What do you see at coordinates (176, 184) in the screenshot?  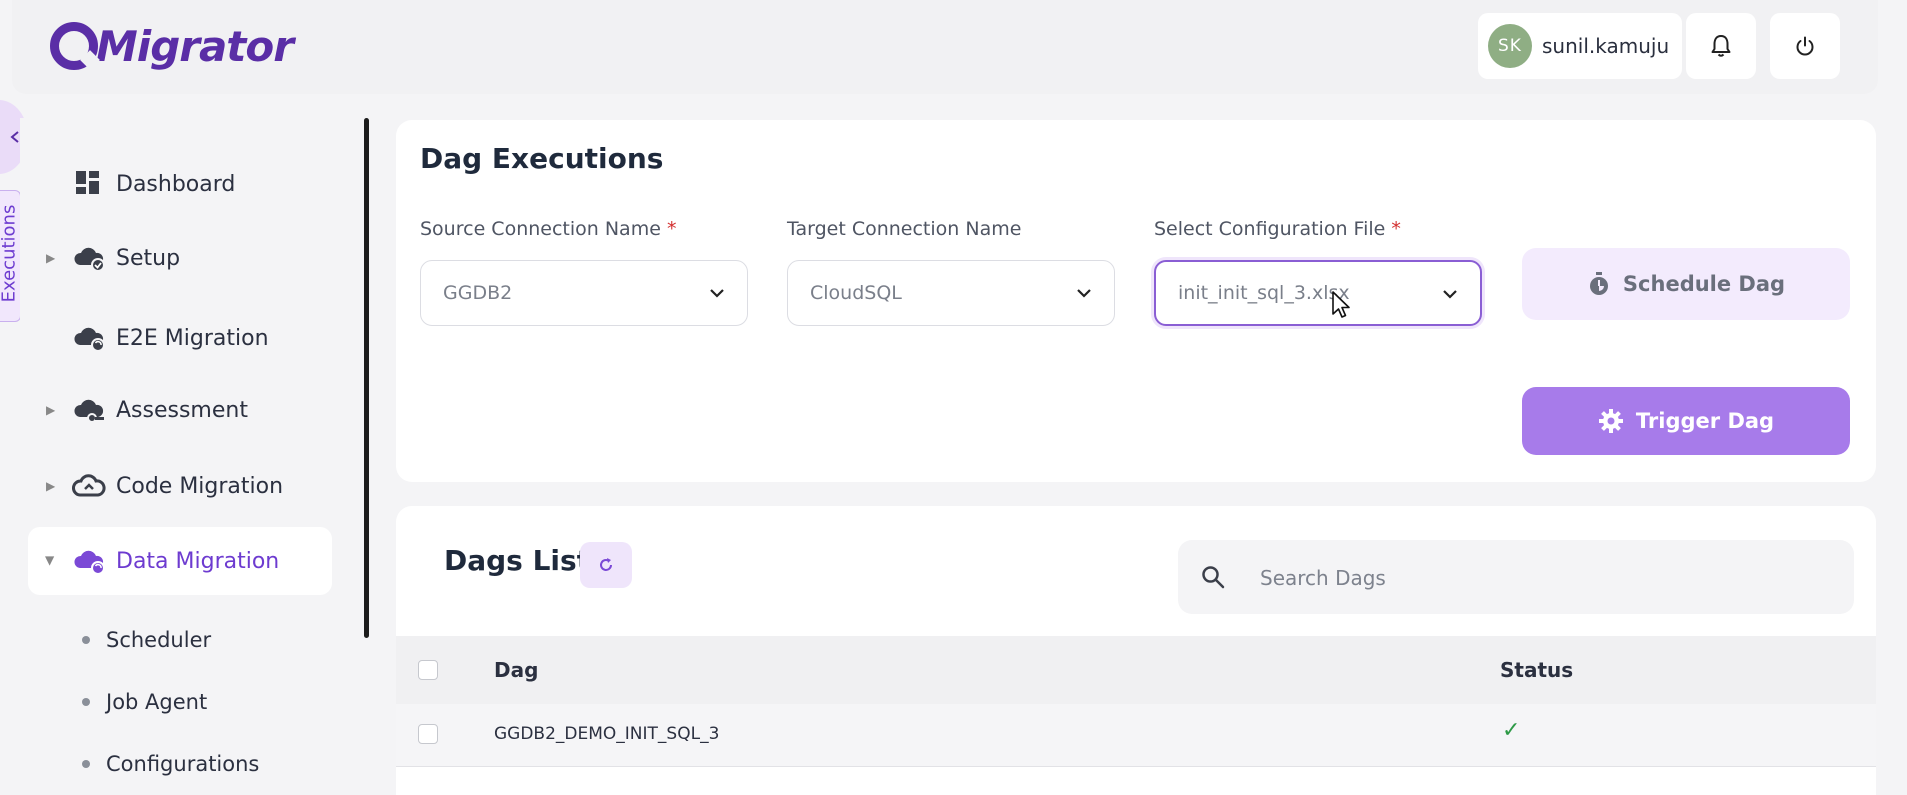 I see `sidebar-item-label: Dashboard` at bounding box center [176, 184].